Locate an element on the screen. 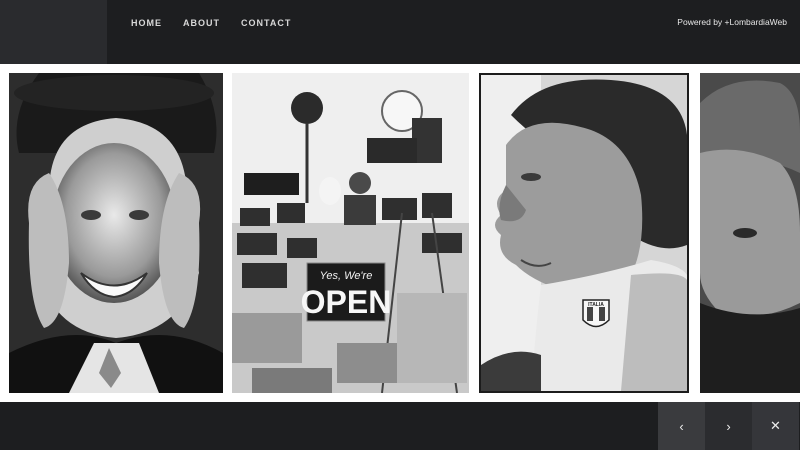  chevron-left-icon: ‹ is located at coordinates (681, 426).